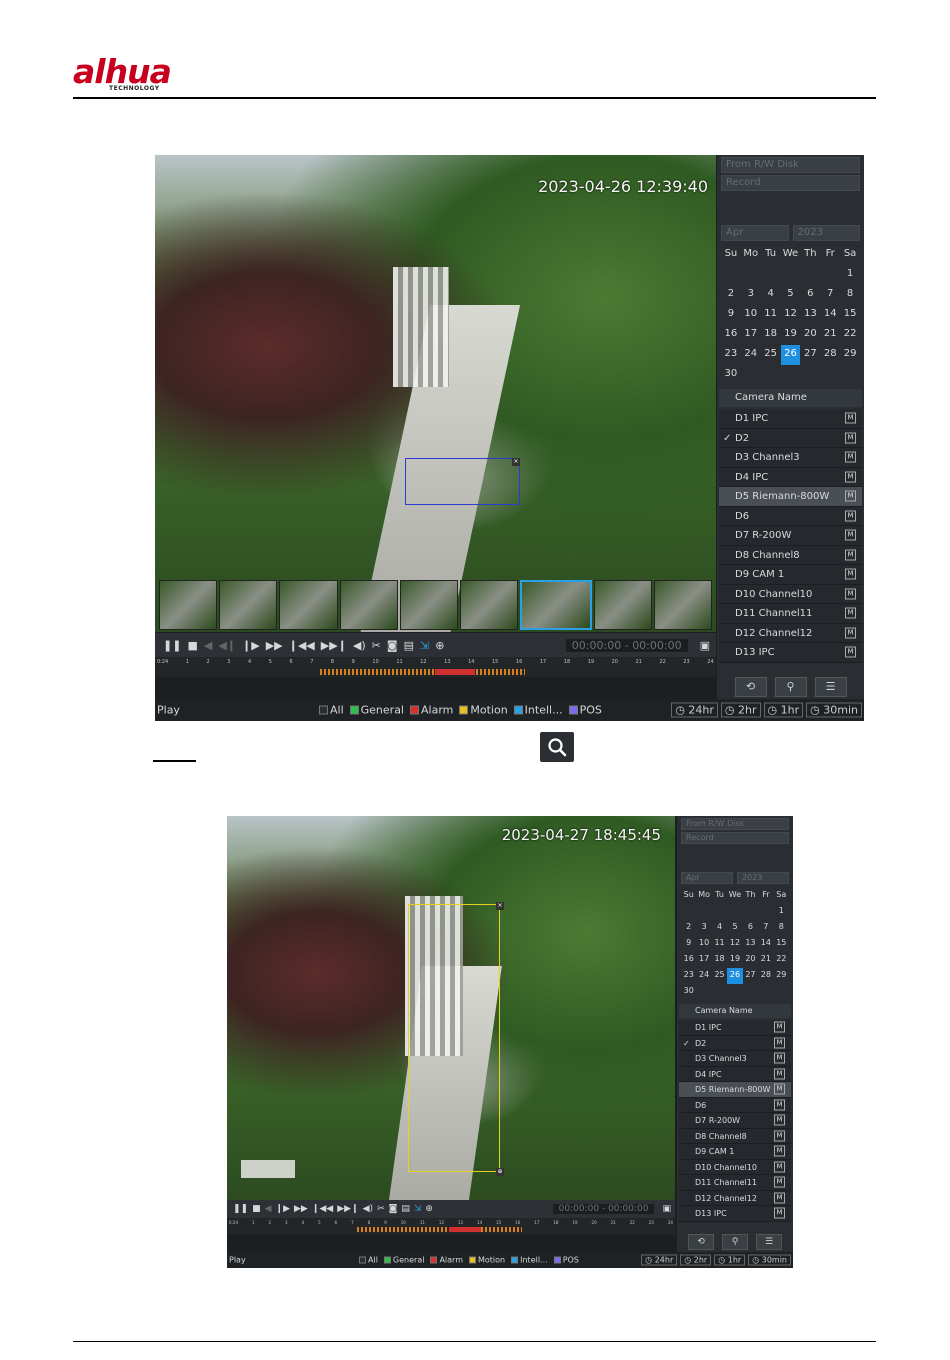 The image size is (950, 1360). What do you see at coordinates (256, 1209) in the screenshot?
I see `stop-icon: ■` at bounding box center [256, 1209].